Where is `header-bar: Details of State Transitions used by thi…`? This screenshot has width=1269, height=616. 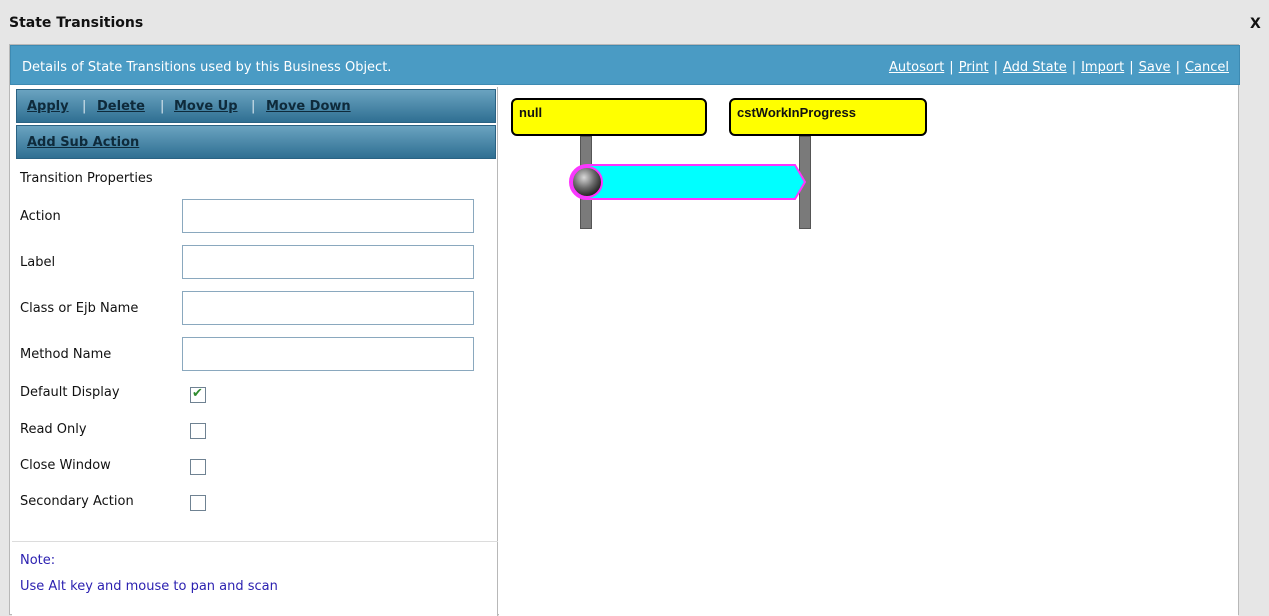 header-bar: Details of State Transitions used by thi… is located at coordinates (625, 65).